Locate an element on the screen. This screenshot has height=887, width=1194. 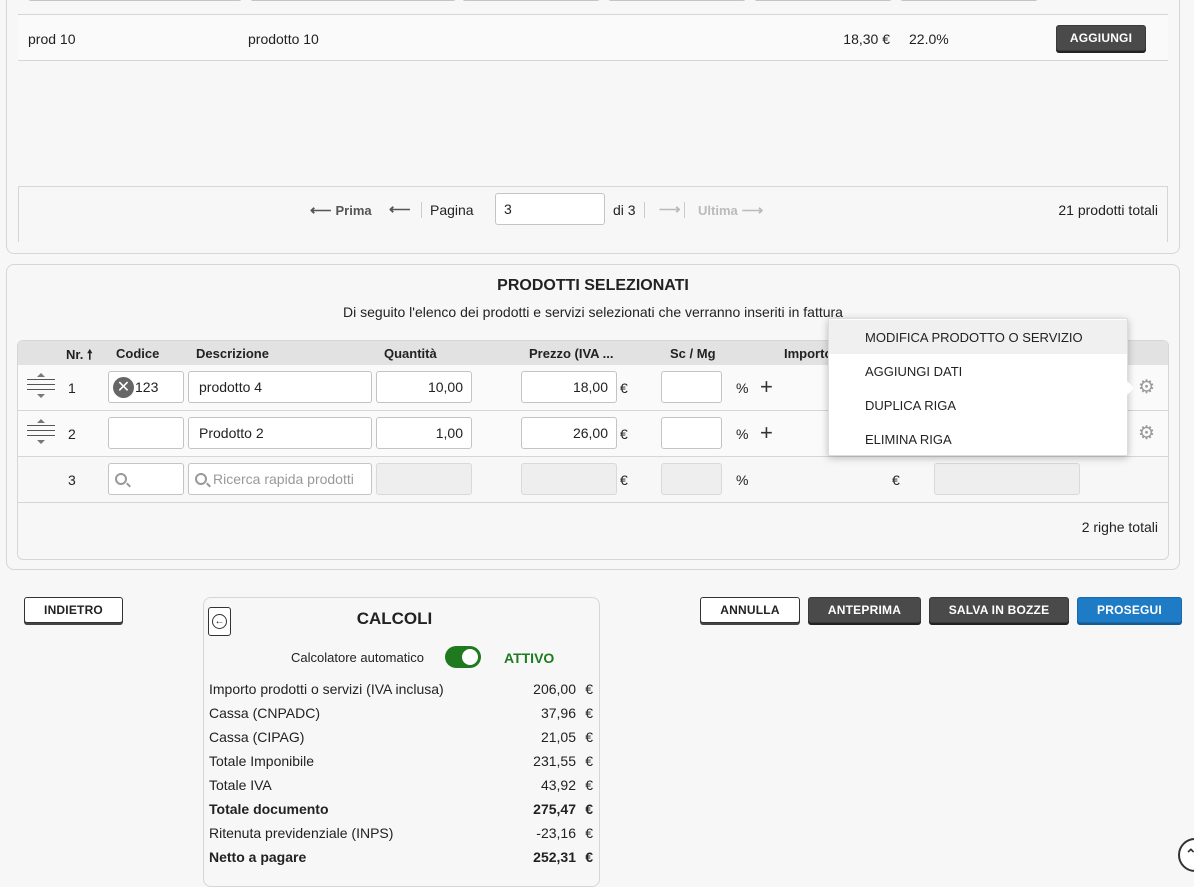
product-row: prod 10 prodotto 10 18,30 € 22.0% is located at coordinates (593, 37).